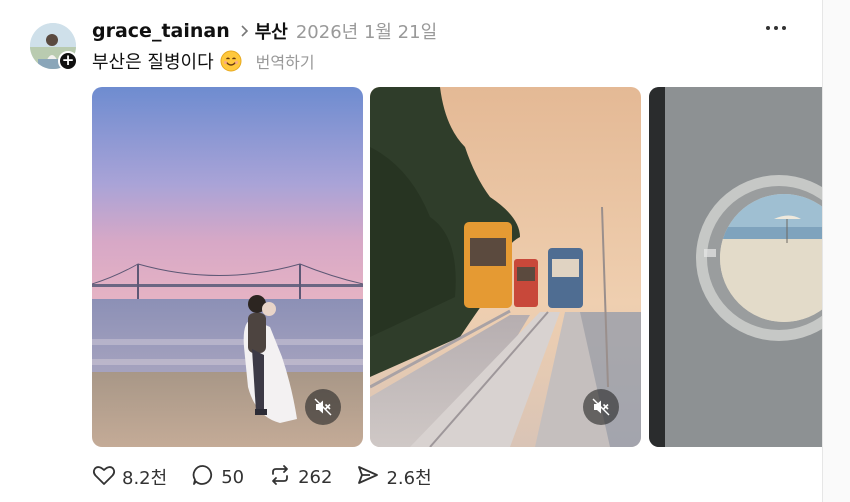 The width and height of the screenshot is (850, 502). Describe the element at coordinates (54, 47) in the screenshot. I see `author-avatar-wrapper: +` at that location.